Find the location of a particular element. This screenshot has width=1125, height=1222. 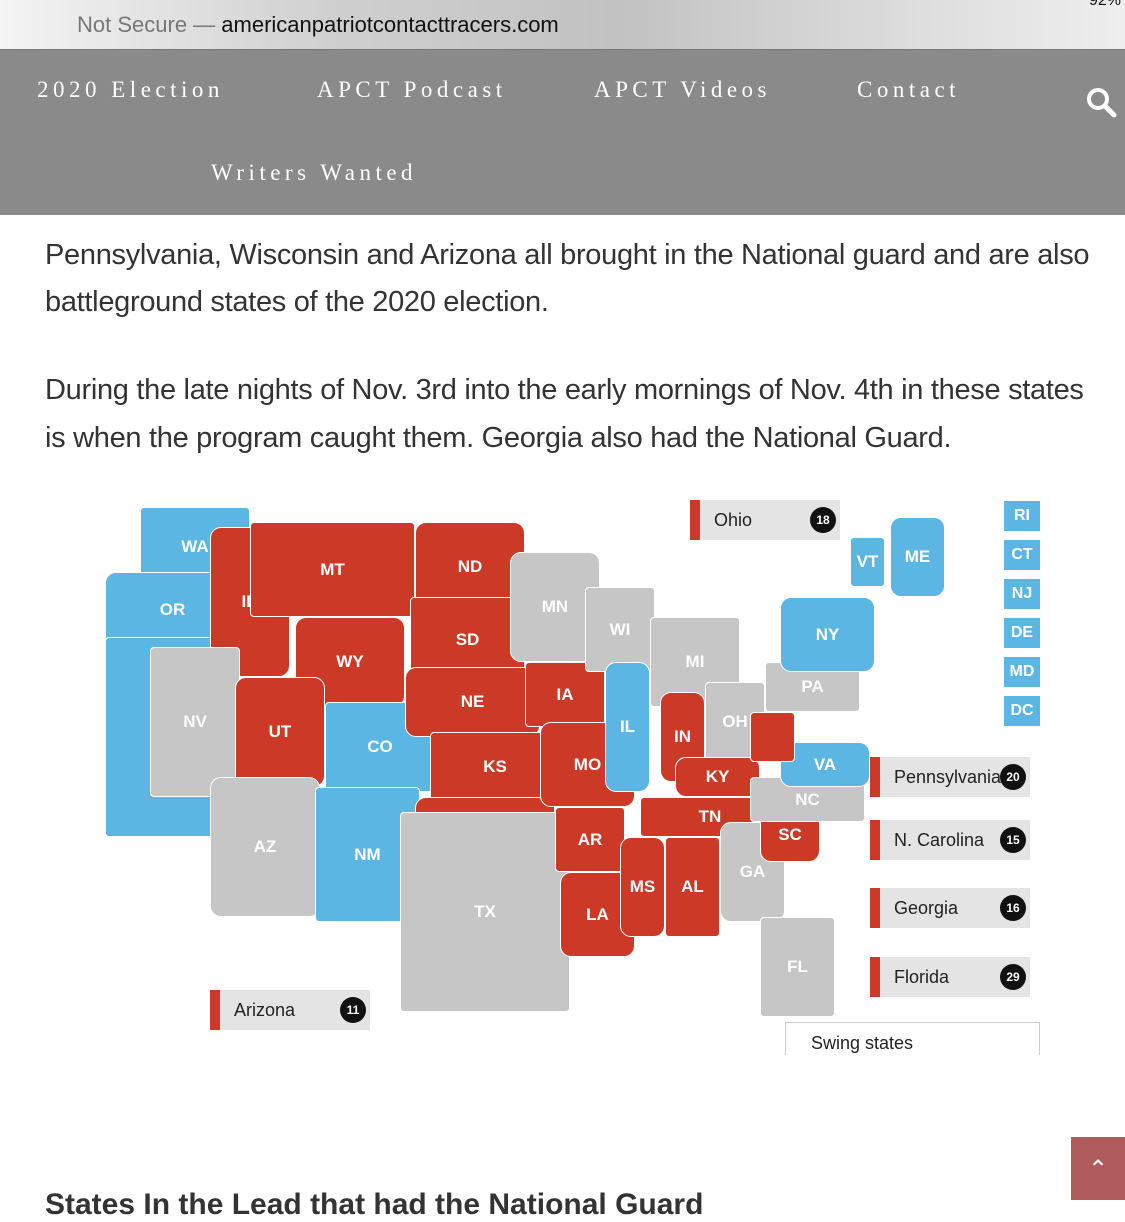

scroll-to-top-button: ⌃ is located at coordinates (1098, 1168).